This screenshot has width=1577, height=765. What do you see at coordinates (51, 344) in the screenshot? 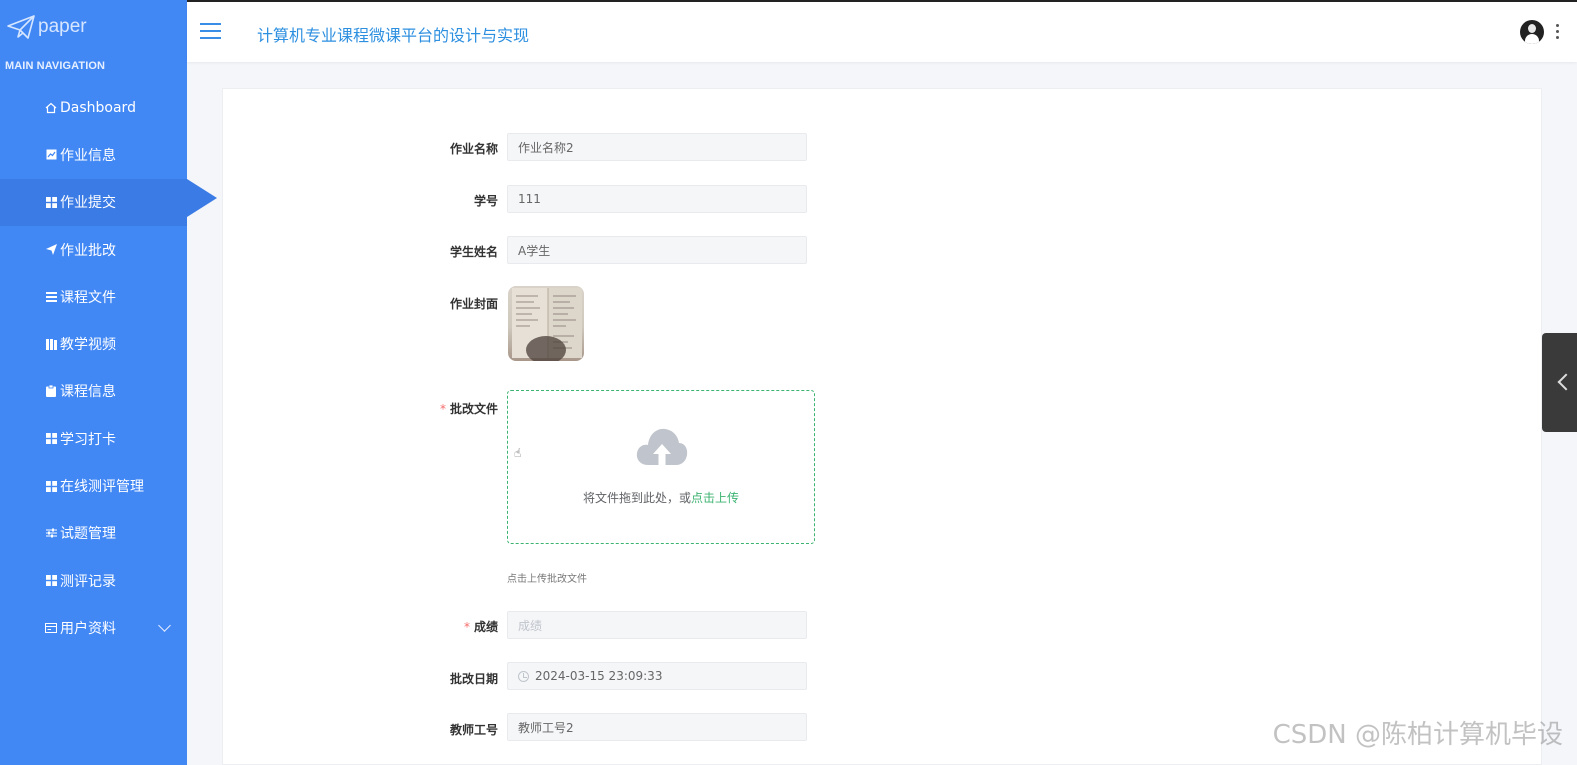
I see `book-icon` at bounding box center [51, 344].